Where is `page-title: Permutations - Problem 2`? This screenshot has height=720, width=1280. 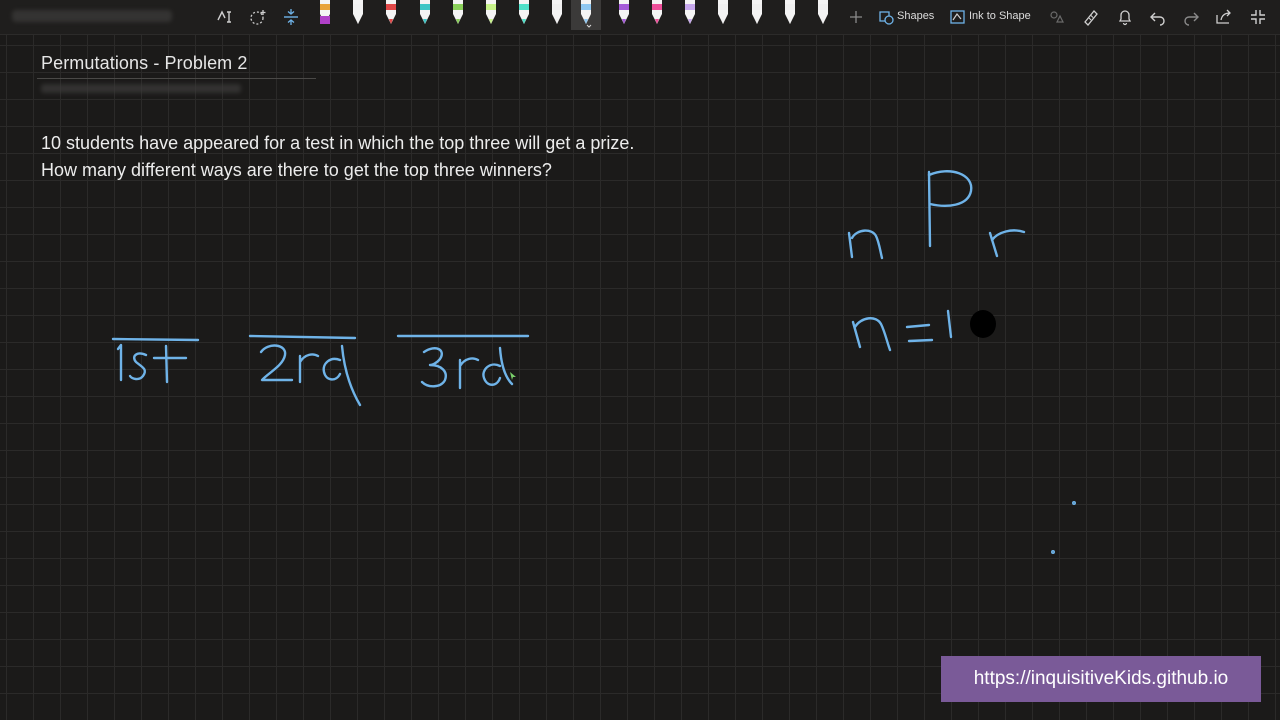
page-title: Permutations - Problem 2 is located at coordinates (144, 63).